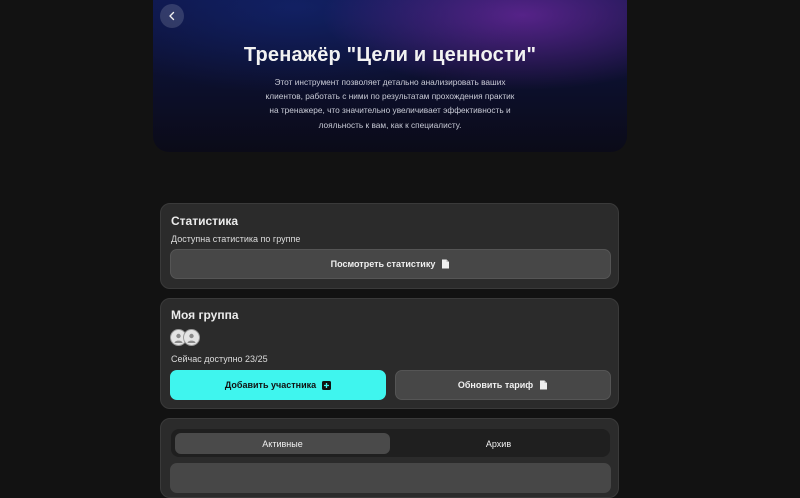 The height and width of the screenshot is (498, 800). What do you see at coordinates (495, 385) in the screenshot?
I see `upgrade-plan-label: Обновить тариф` at bounding box center [495, 385].